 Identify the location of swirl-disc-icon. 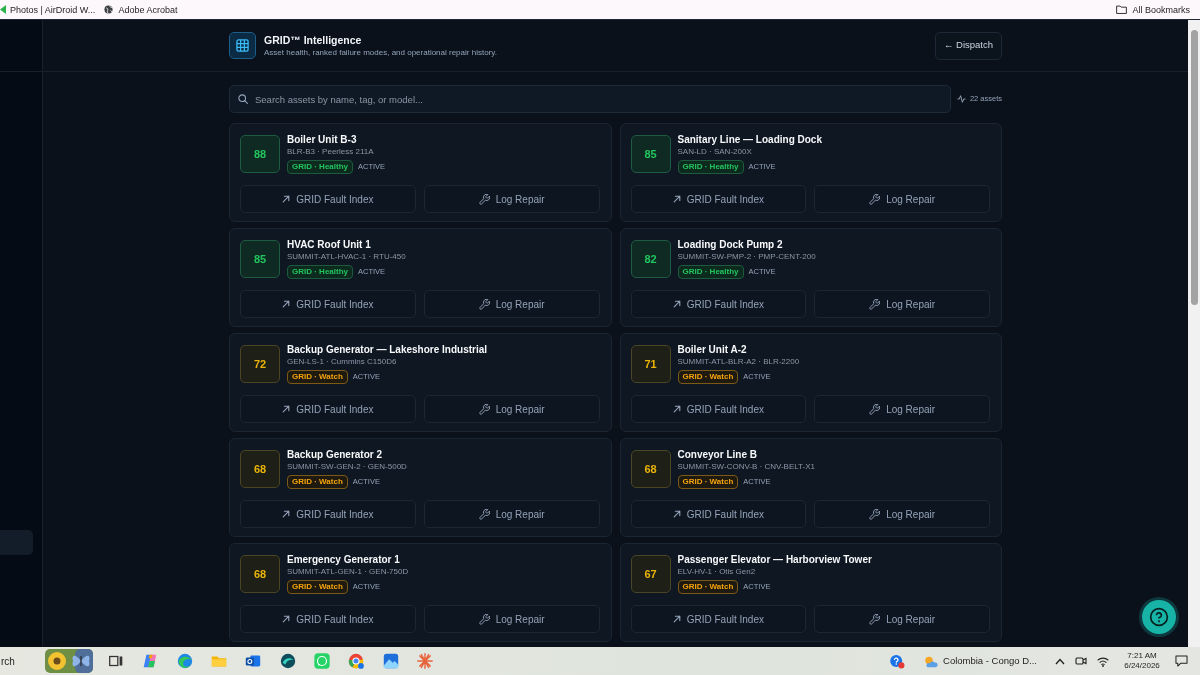
(287, 661).